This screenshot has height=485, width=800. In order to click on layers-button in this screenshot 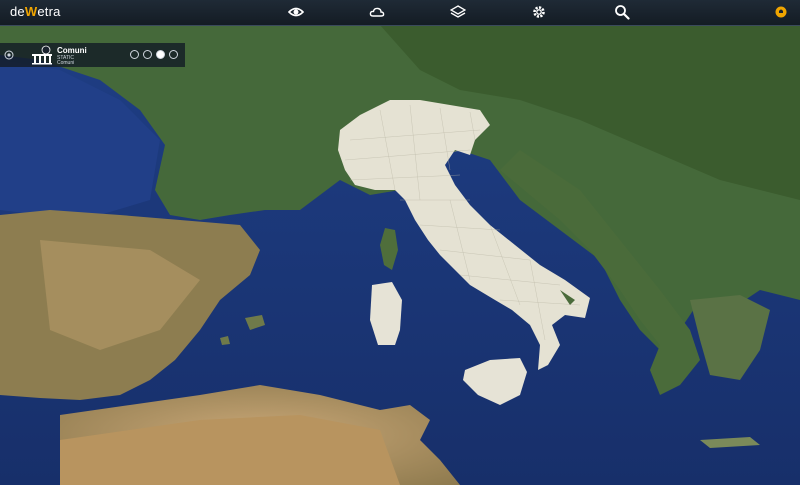, I will do `click(458, 12)`.